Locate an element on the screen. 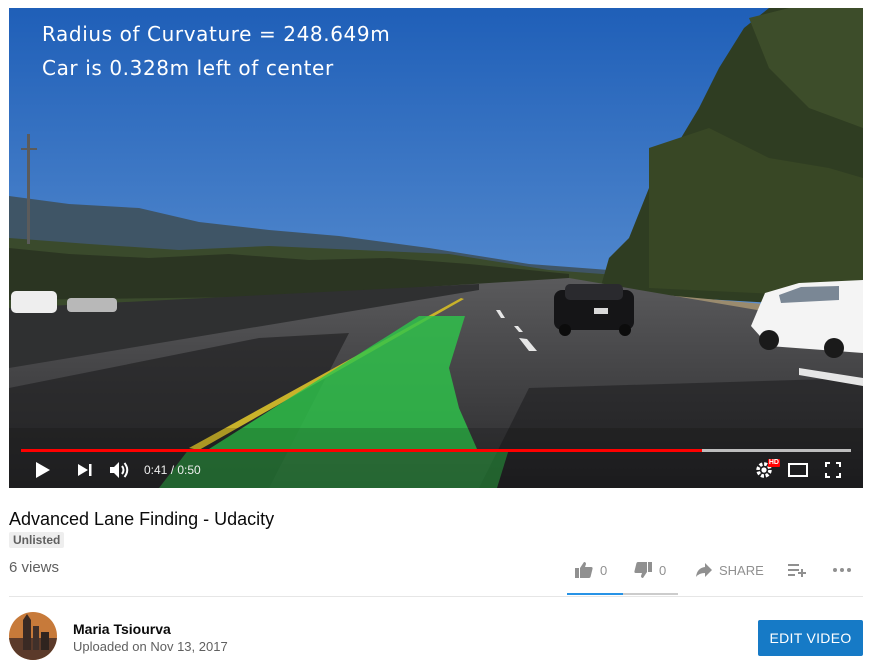 The height and width of the screenshot is (670, 870). share-label: SHARE is located at coordinates (741, 570).